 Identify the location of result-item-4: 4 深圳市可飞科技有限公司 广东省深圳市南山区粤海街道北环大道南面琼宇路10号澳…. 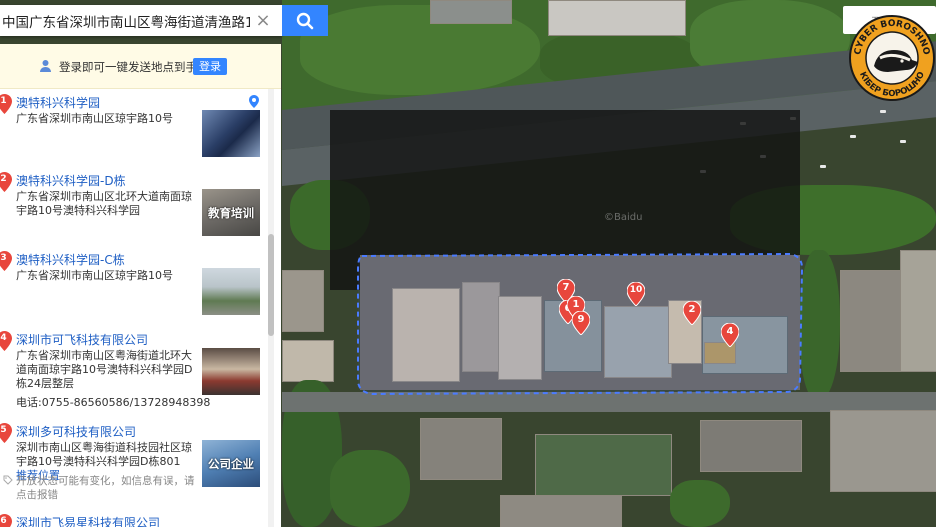
(134, 376).